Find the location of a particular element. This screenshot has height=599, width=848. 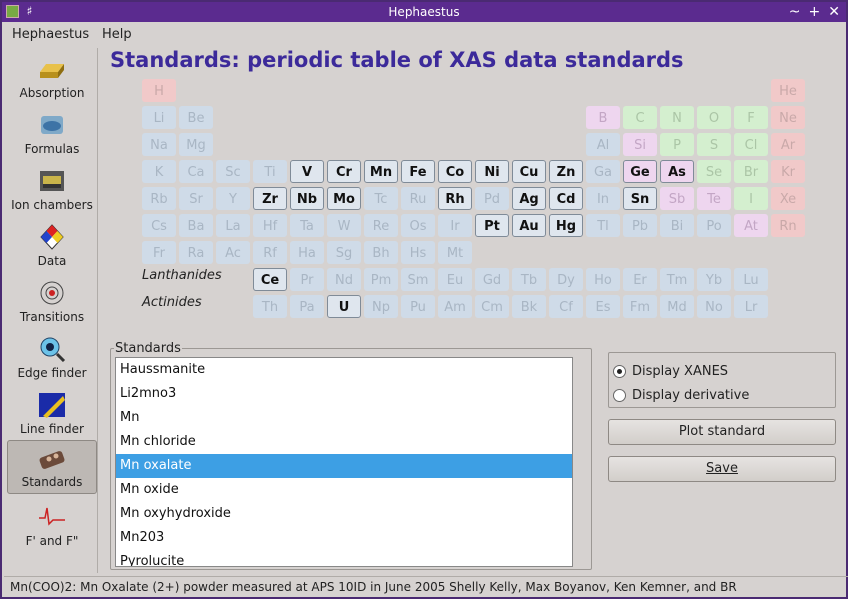

element-p: P is located at coordinates (677, 144).